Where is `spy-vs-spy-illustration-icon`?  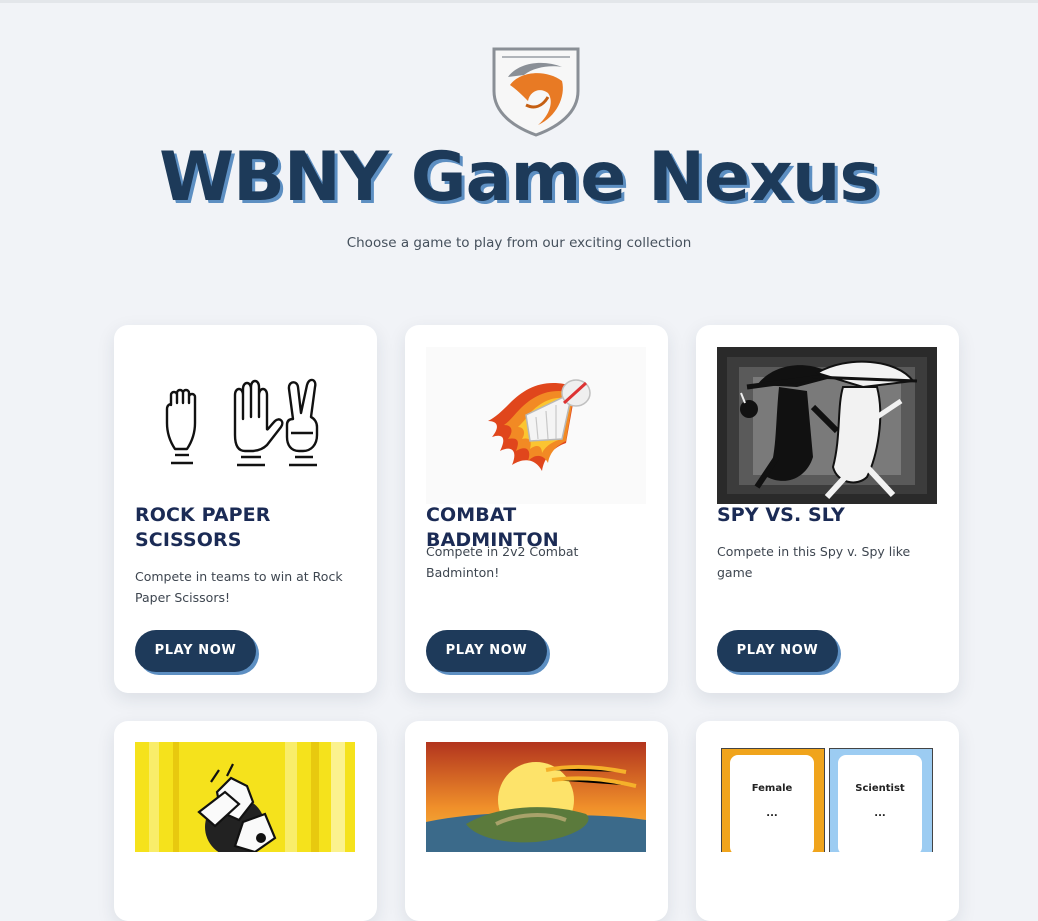
spy-vs-spy-illustration-icon is located at coordinates (827, 425).